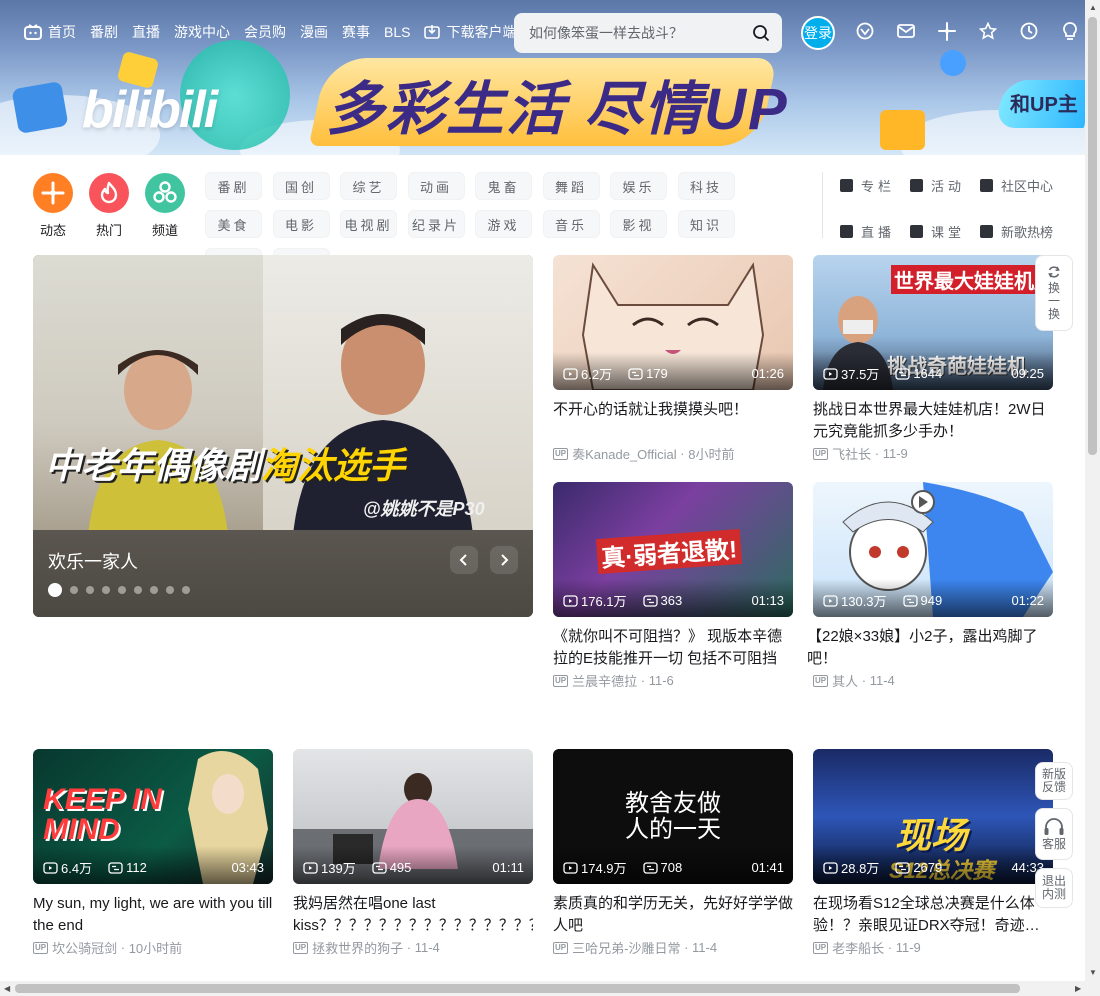 The image size is (1100, 996). Describe the element at coordinates (356, 32) in the screenshot. I see `nav-item-esports: 赛事` at that location.